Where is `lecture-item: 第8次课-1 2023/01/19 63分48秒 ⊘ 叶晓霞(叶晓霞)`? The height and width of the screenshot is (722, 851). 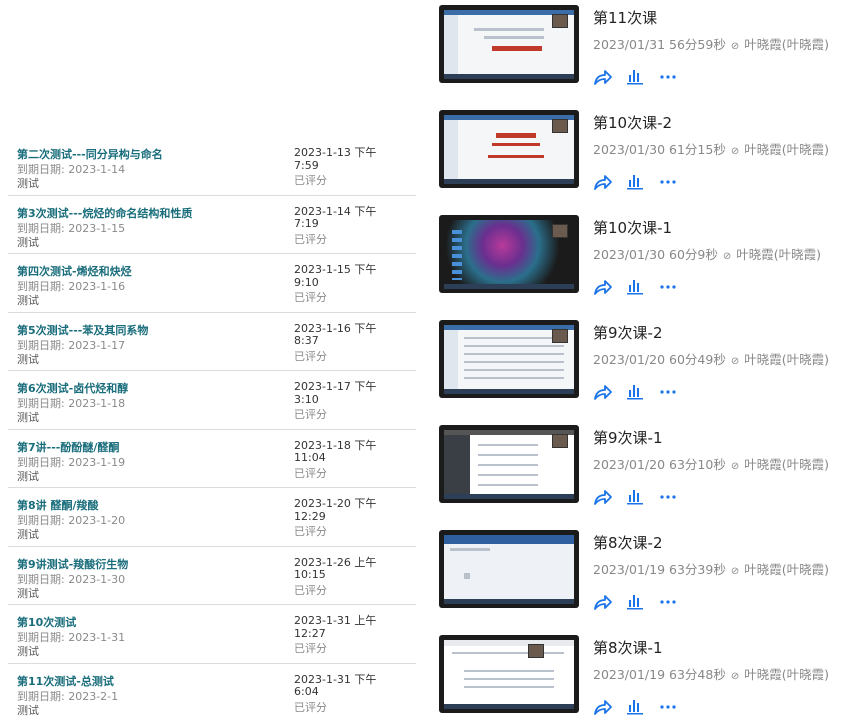 lecture-item: 第8次课-1 2023/01/19 63分48秒 ⊘ 叶晓霞(叶晓霞) is located at coordinates (645, 675).